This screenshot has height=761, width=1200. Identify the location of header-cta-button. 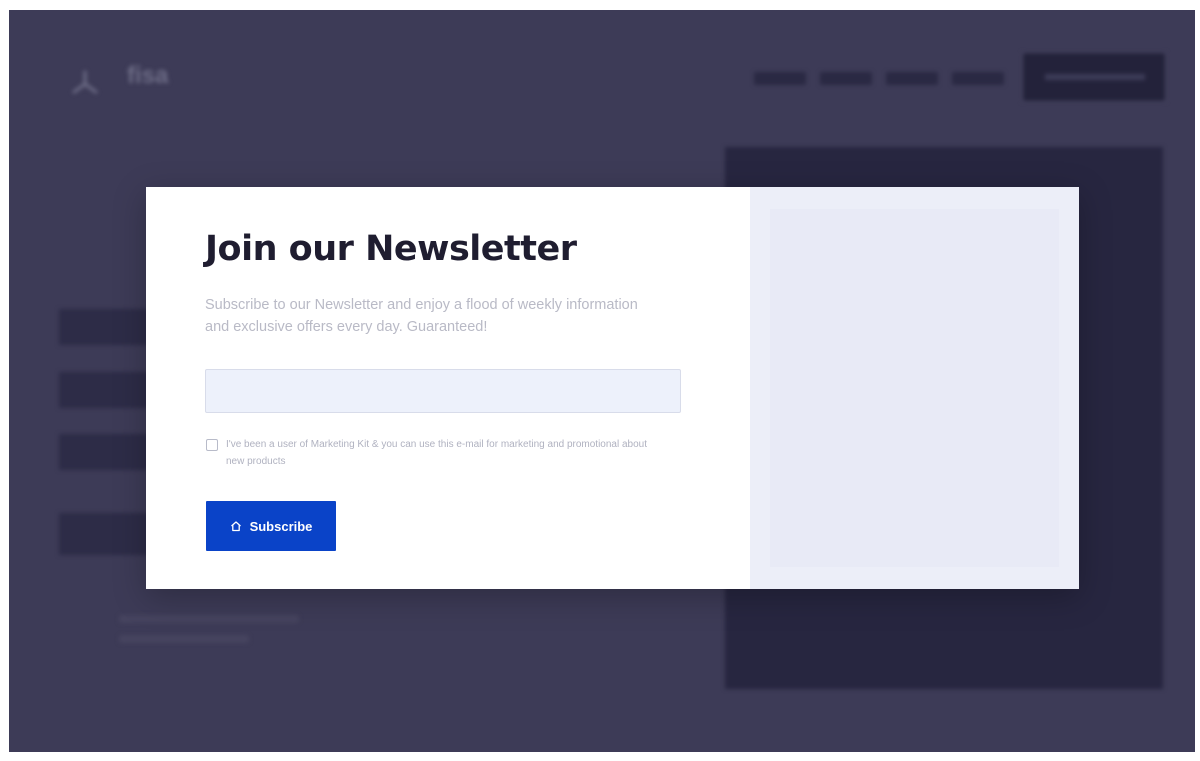
(1094, 77).